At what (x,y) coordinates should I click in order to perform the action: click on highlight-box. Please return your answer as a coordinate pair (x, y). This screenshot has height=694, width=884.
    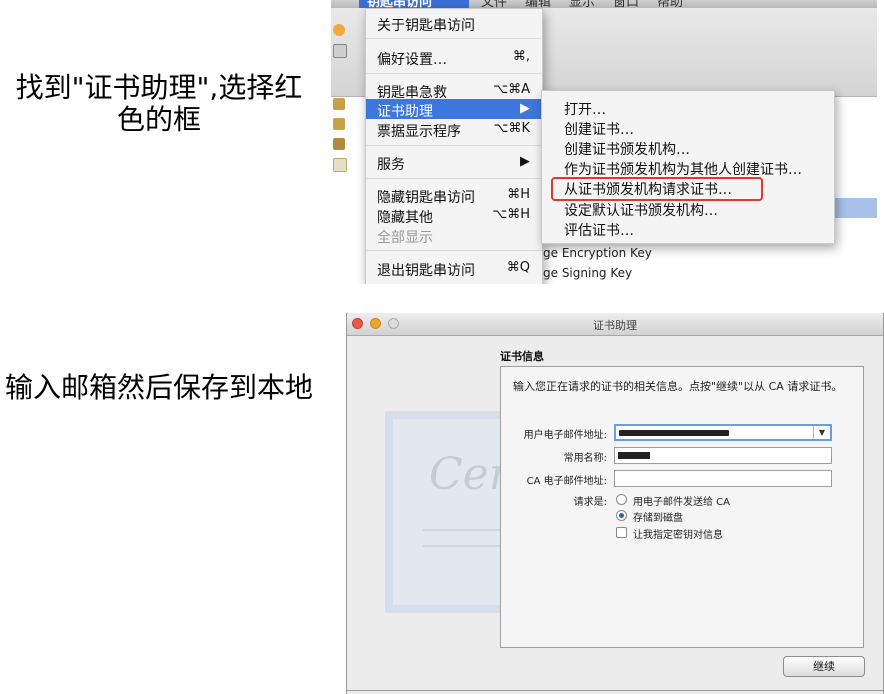
    Looking at the image, I should click on (657, 189).